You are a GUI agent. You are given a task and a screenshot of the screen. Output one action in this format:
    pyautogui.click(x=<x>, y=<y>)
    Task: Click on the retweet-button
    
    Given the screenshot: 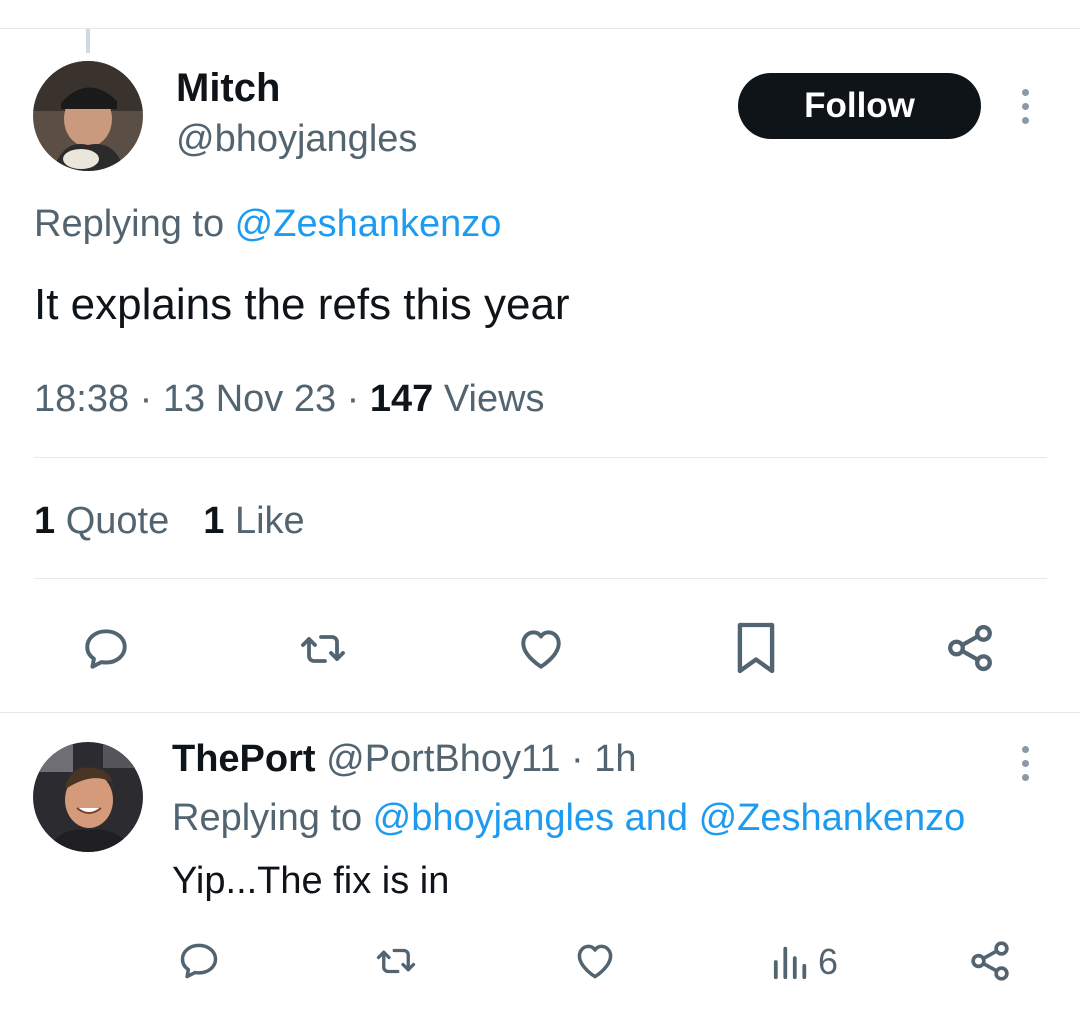 What is the action you would take?
    pyautogui.click(x=323, y=649)
    